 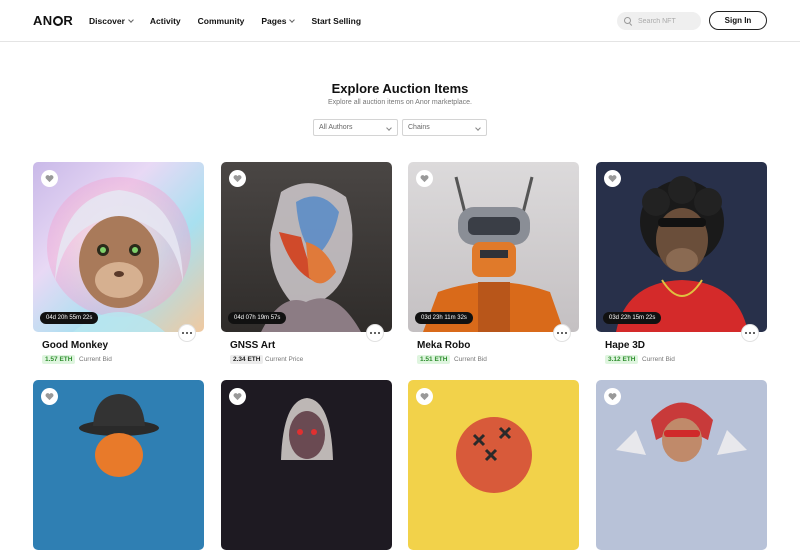 What do you see at coordinates (306, 247) in the screenshot?
I see `nft-image: 04d 07h 19m 57s` at bounding box center [306, 247].